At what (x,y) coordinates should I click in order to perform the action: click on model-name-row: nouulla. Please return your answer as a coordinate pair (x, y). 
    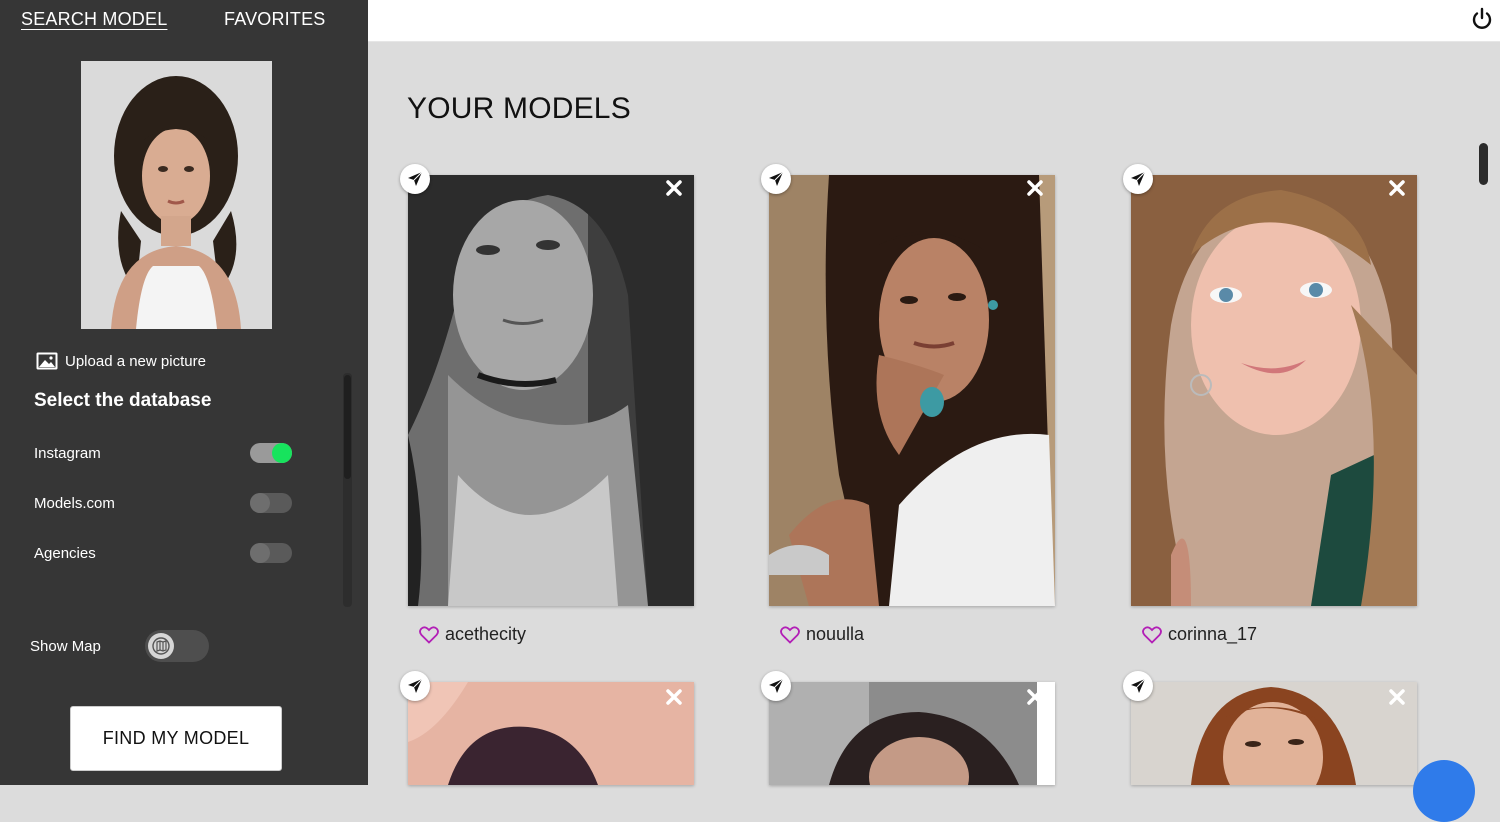
    Looking at the image, I should click on (822, 634).